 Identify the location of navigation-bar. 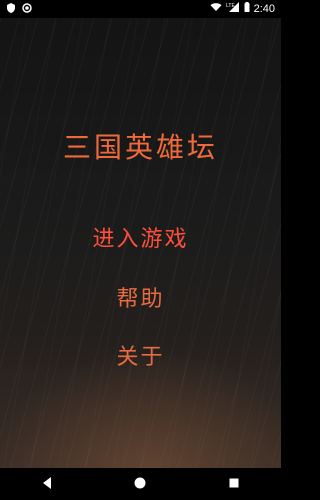
(140, 484).